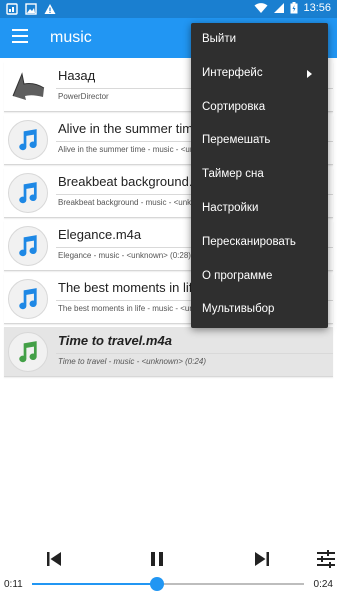 This screenshot has width=337, height=600. I want to click on hamburger-menu-icon, so click(20, 37).